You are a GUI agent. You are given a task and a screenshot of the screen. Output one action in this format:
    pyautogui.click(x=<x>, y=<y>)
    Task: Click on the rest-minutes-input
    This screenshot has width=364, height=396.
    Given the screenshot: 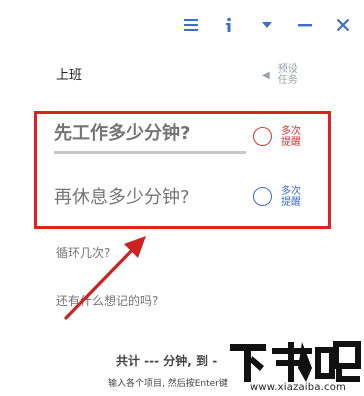 What is the action you would take?
    pyautogui.click(x=150, y=197)
    